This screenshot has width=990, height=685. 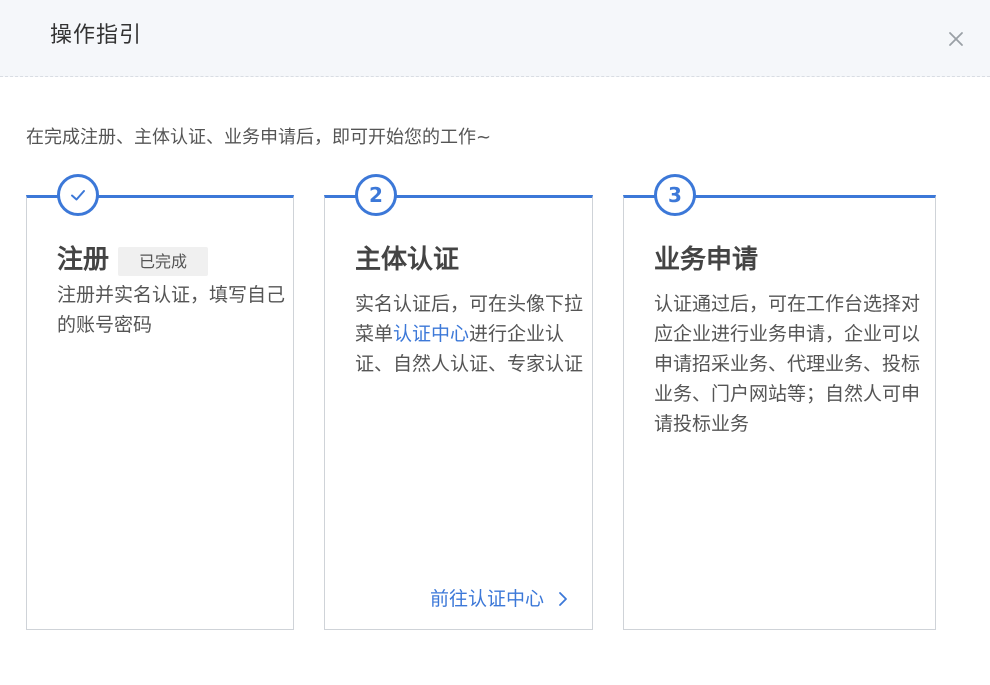 What do you see at coordinates (96, 35) in the screenshot?
I see `dialog-title: 操作指引` at bounding box center [96, 35].